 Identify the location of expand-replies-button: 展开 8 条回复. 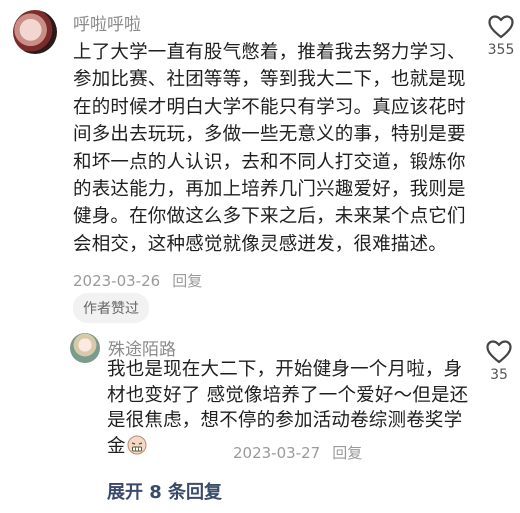
(164, 491).